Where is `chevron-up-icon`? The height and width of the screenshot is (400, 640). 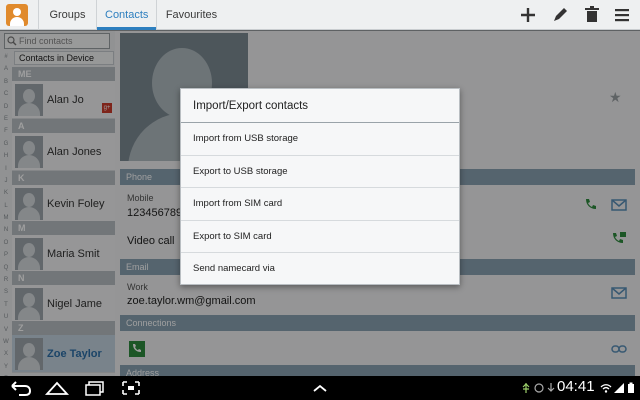 chevron-up-icon is located at coordinates (320, 388).